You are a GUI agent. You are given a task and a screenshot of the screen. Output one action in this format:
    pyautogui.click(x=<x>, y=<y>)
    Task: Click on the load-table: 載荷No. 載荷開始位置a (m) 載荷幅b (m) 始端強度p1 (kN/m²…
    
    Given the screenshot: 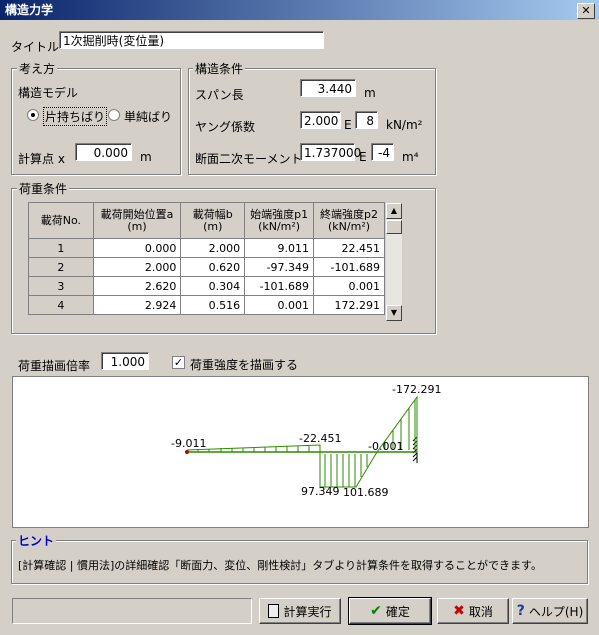 What is the action you would take?
    pyautogui.click(x=206, y=258)
    